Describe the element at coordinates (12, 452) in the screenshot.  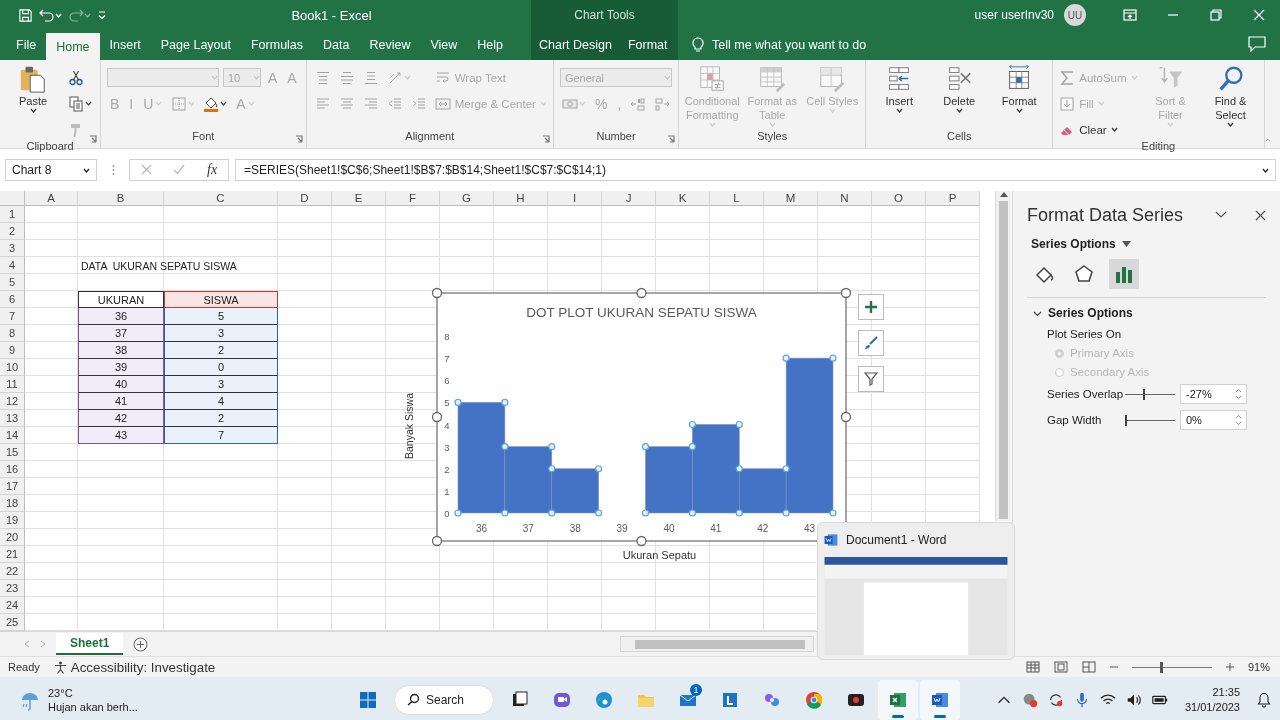
I see `row-header: 15` at that location.